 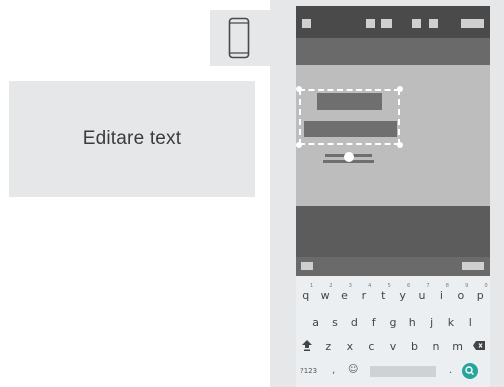 What do you see at coordinates (393, 22) in the screenshot?
I see `status-bar` at bounding box center [393, 22].